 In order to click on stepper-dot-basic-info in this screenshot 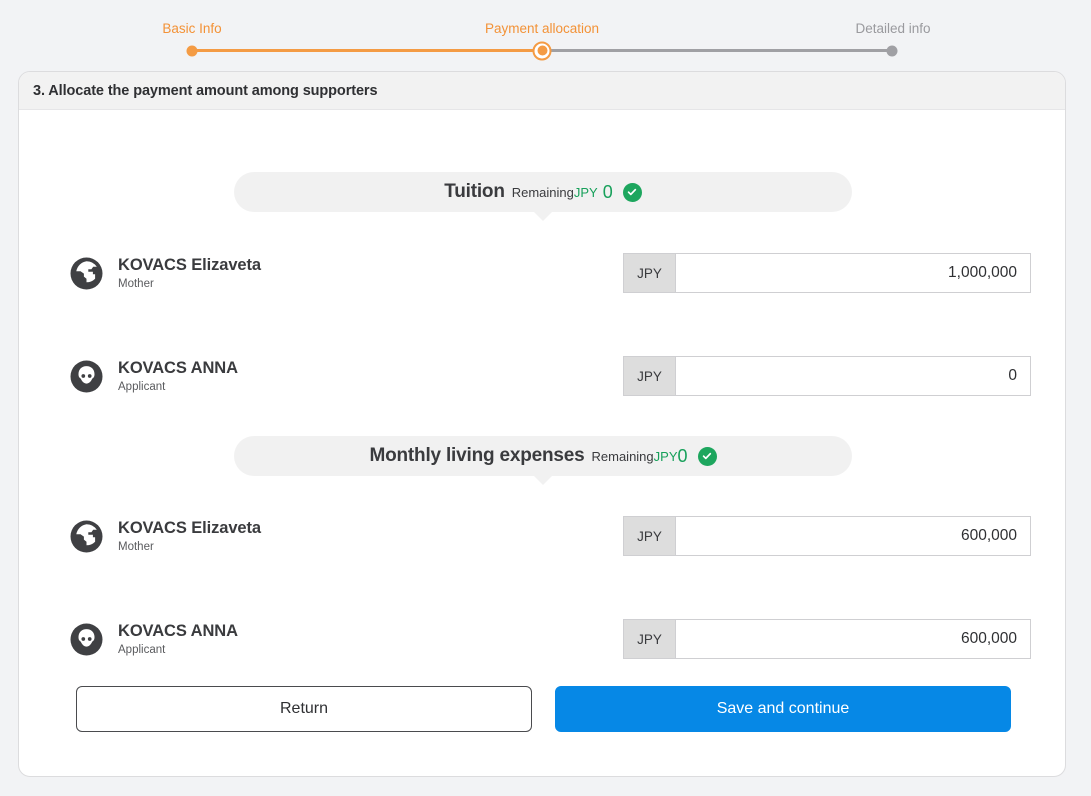, I will do `click(192, 50)`.